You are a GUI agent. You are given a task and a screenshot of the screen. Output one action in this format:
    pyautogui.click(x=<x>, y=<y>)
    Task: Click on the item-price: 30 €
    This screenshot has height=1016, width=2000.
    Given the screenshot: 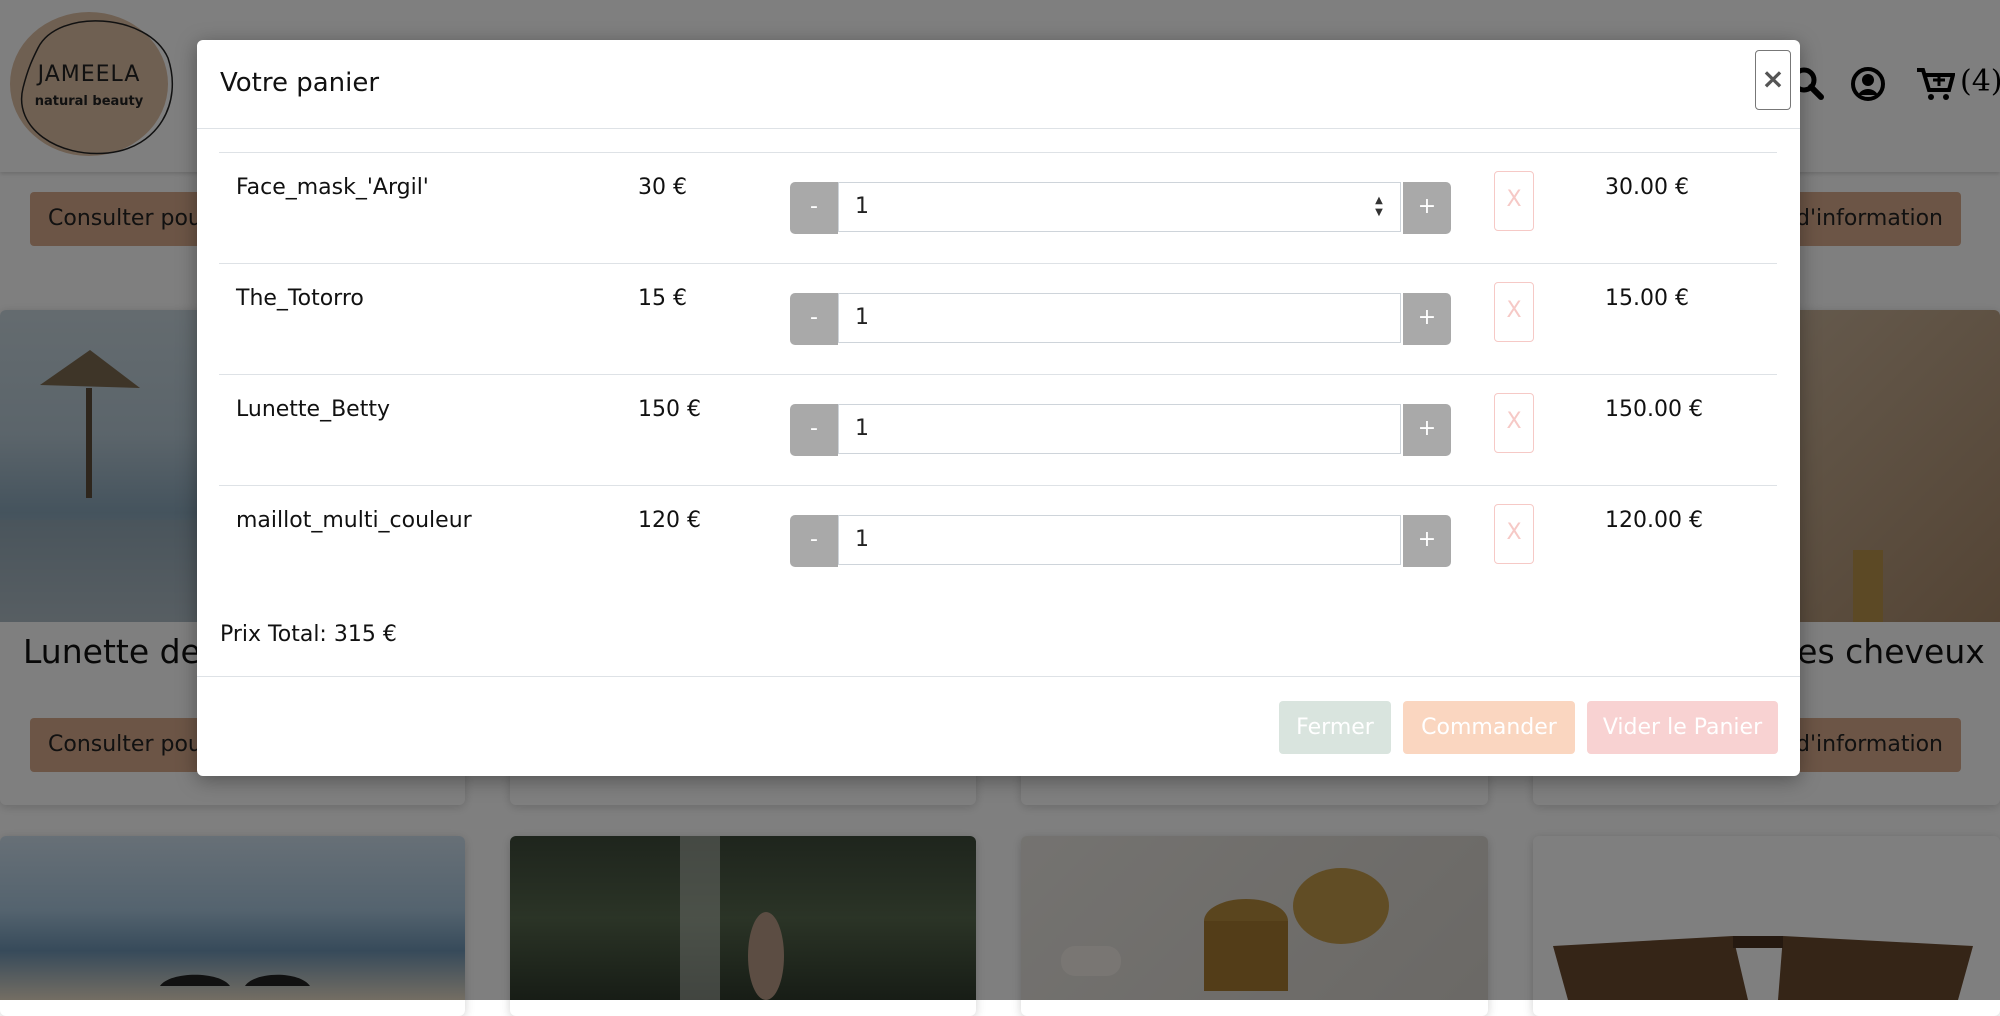 What is the action you would take?
    pyautogui.click(x=662, y=187)
    